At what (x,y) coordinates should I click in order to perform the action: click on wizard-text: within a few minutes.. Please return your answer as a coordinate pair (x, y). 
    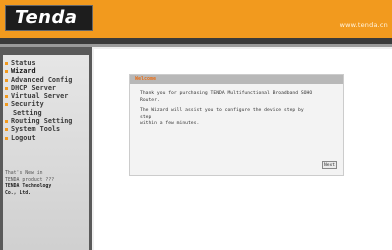
    Looking at the image, I should click on (170, 124).